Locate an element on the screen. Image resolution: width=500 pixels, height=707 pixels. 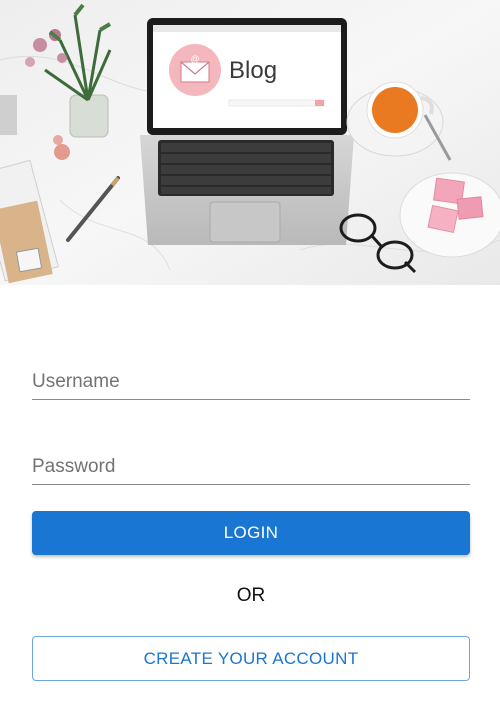
login-button: LOGIN is located at coordinates (251, 533).